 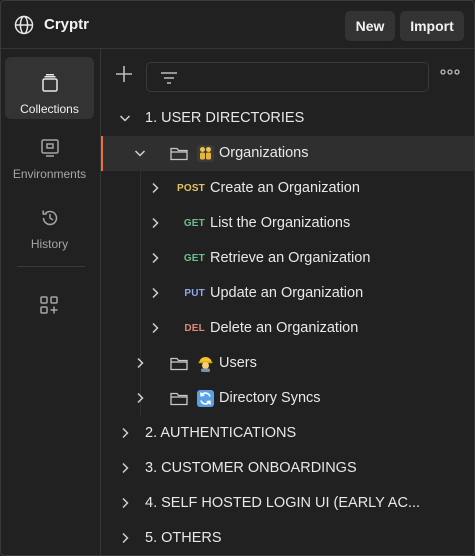 I want to click on import-button: Import, so click(x=432, y=26).